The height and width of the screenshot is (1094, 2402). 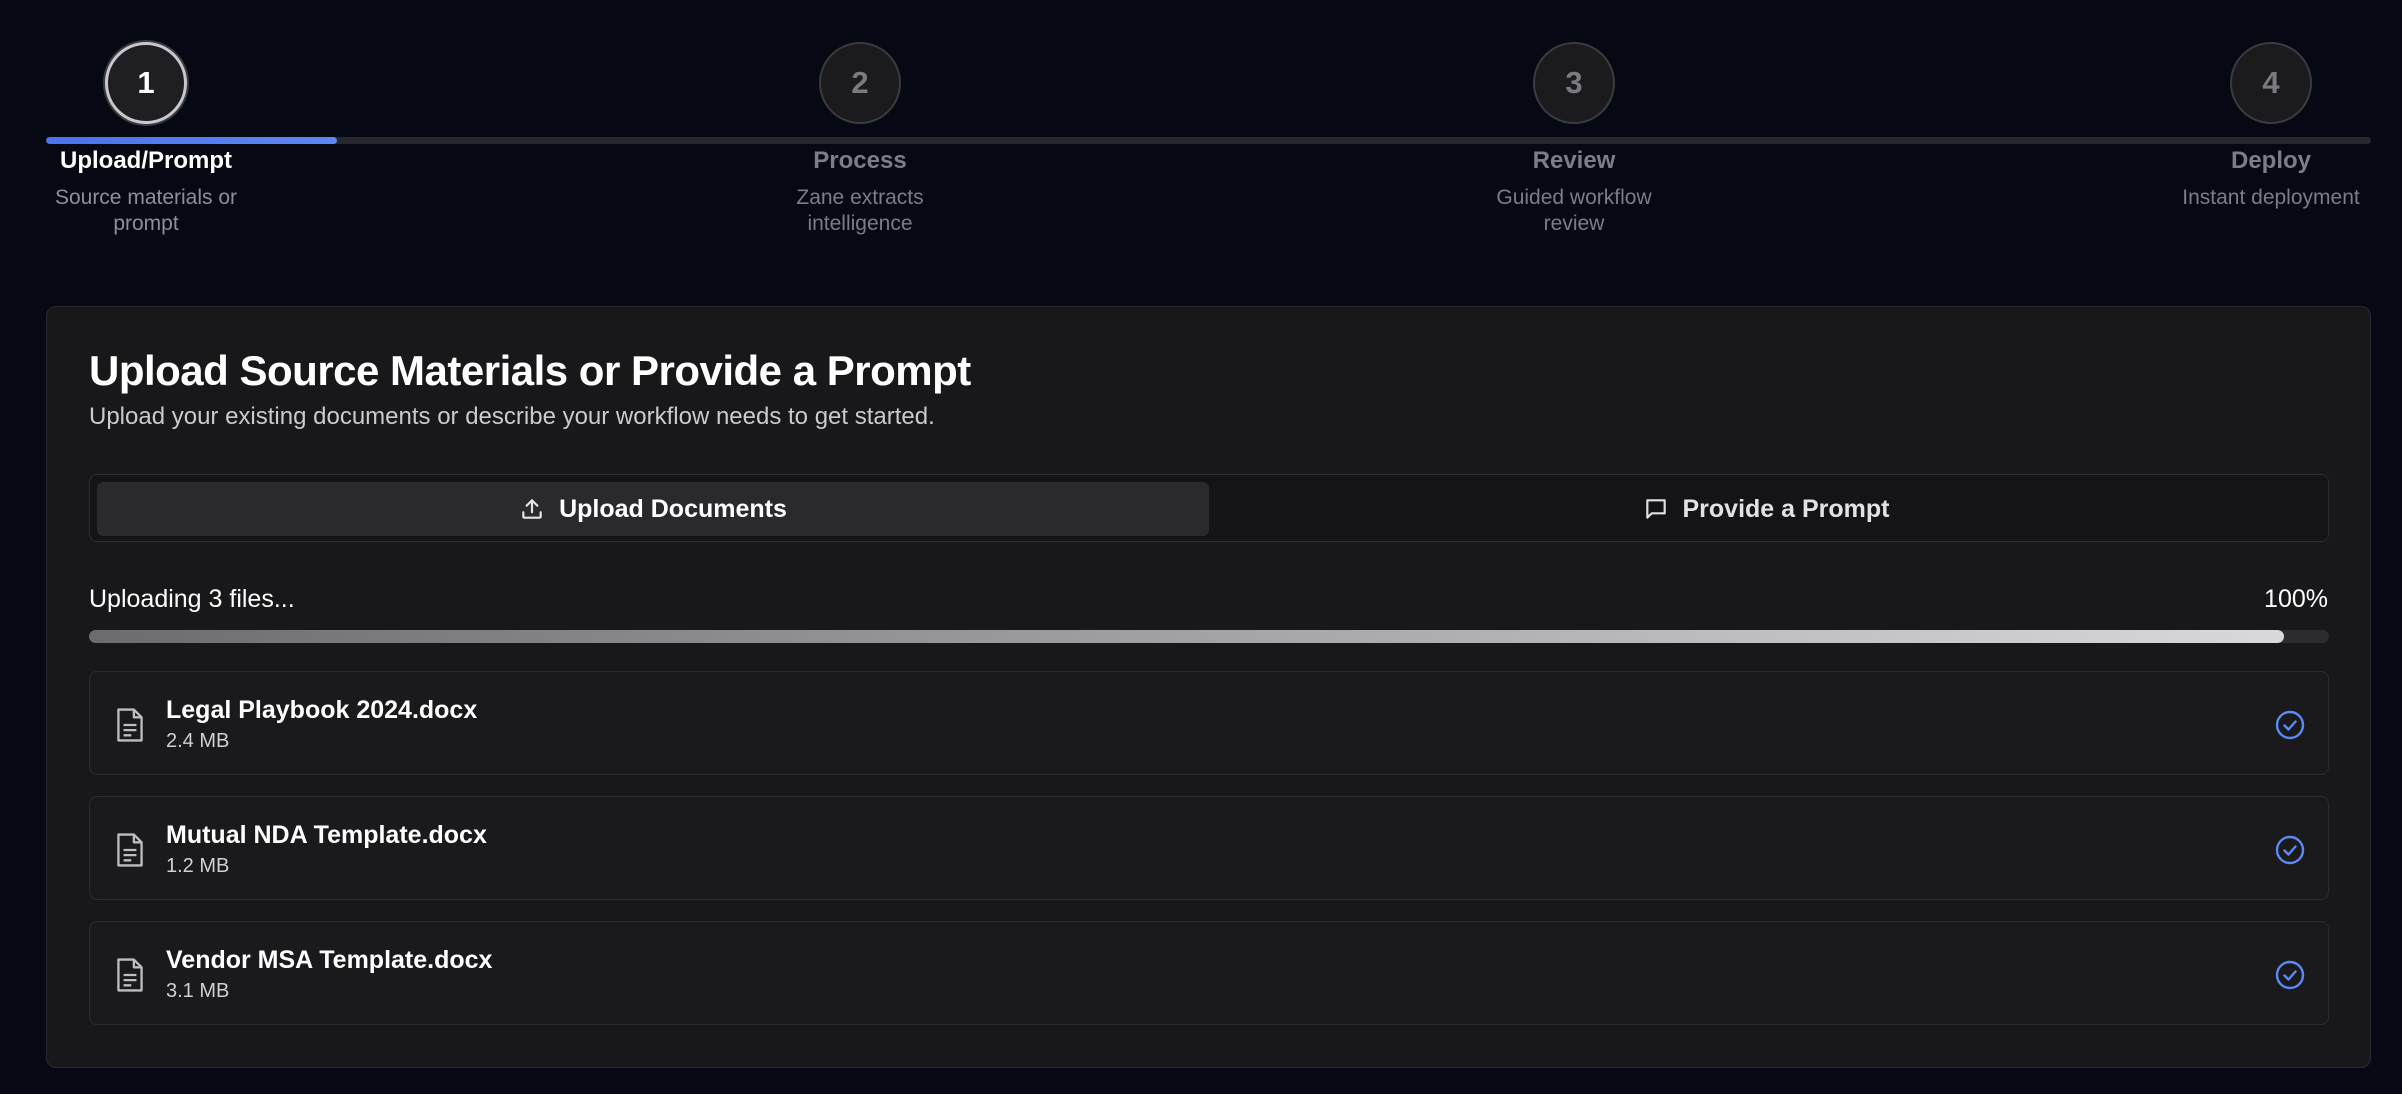 I want to click on step-number-badge: 1, so click(x=146, y=83).